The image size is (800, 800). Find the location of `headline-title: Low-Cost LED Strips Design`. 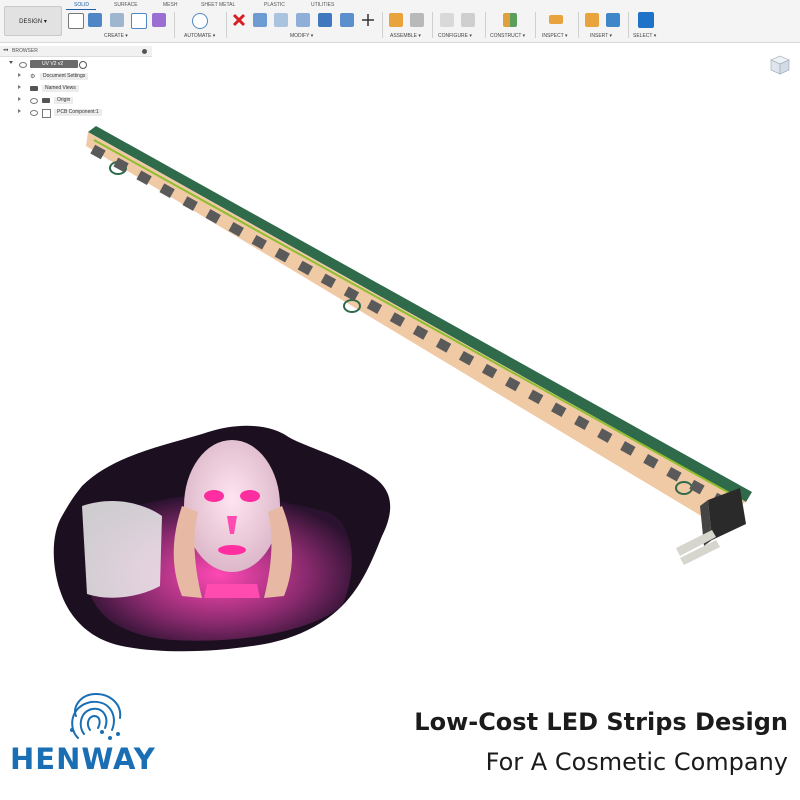

headline-title: Low-Cost LED Strips Design is located at coordinates (601, 722).